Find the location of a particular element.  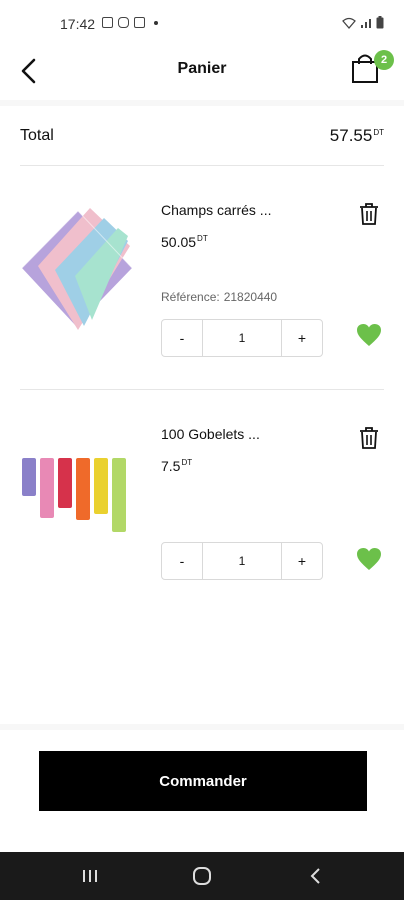

total-label: Total is located at coordinates (37, 135).